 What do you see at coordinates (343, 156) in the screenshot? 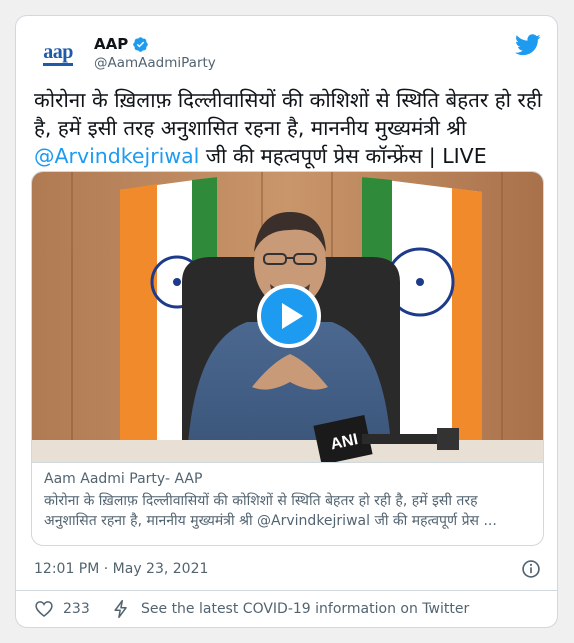
I see `tweet-body-end: जी की महत्वपूर्ण प्रेस कॉन्फ्रेंस | LIVE` at bounding box center [343, 156].